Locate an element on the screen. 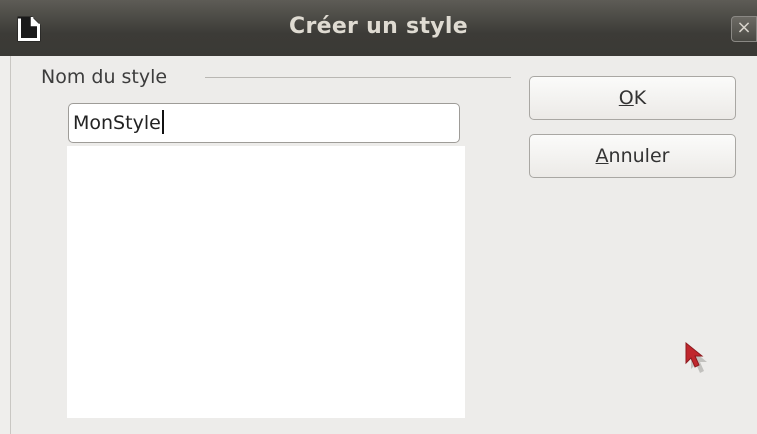 The width and height of the screenshot is (757, 434). ok-button: OK is located at coordinates (632, 98).